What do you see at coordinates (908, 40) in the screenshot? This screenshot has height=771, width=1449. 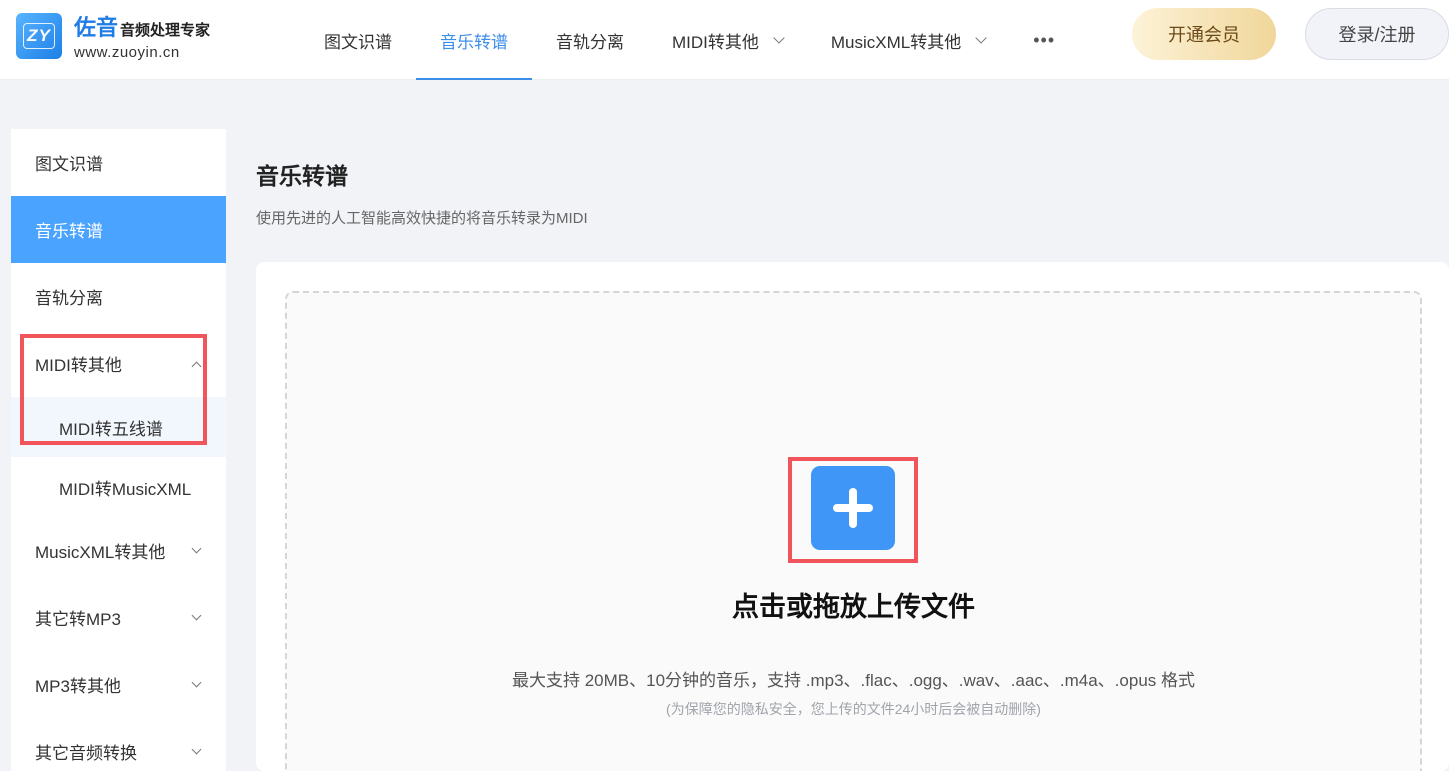 I see `nav-item-musicxml-convert: MusicXML转其他` at bounding box center [908, 40].